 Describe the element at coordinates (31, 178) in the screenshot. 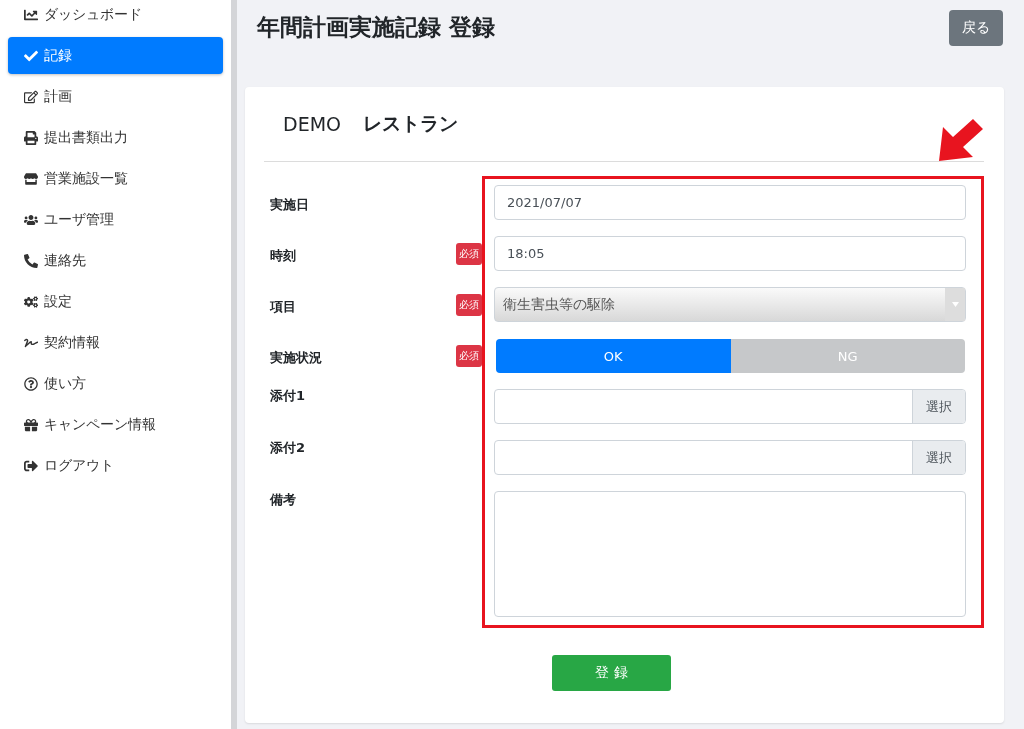

I see `store-icon` at that location.